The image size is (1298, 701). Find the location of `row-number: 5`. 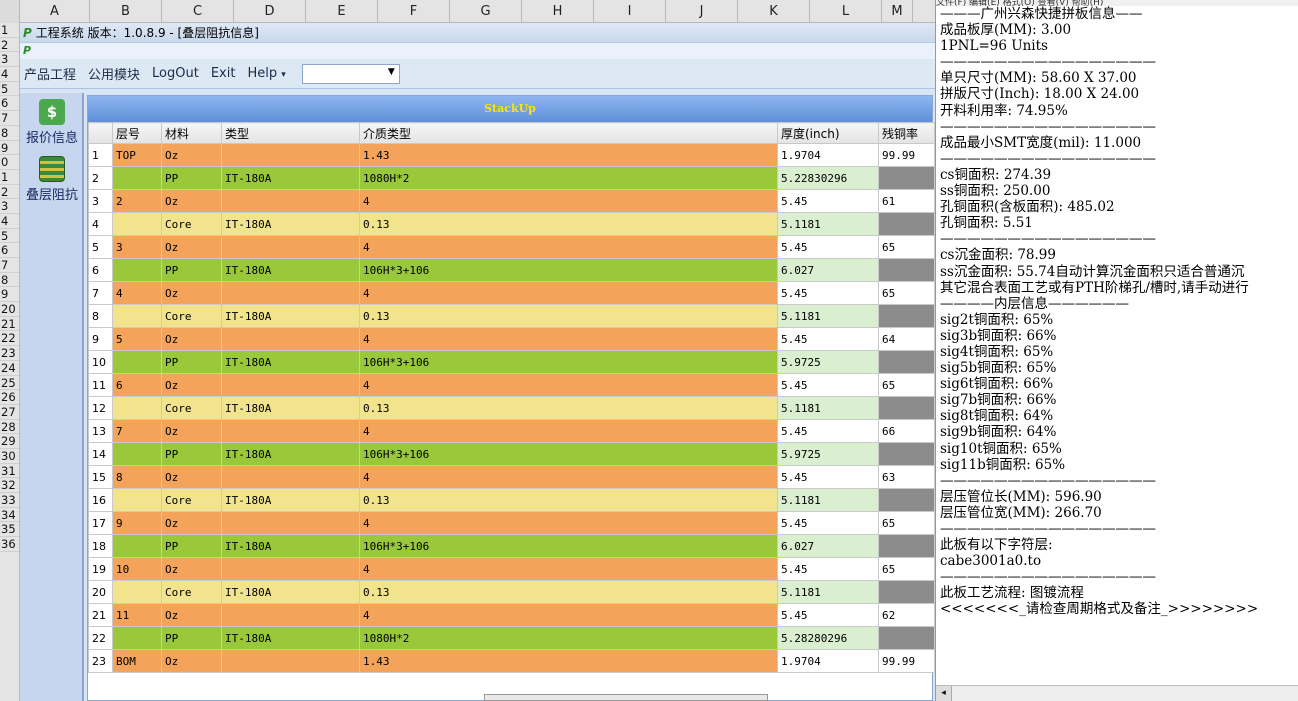

row-number: 5 is located at coordinates (100, 247).